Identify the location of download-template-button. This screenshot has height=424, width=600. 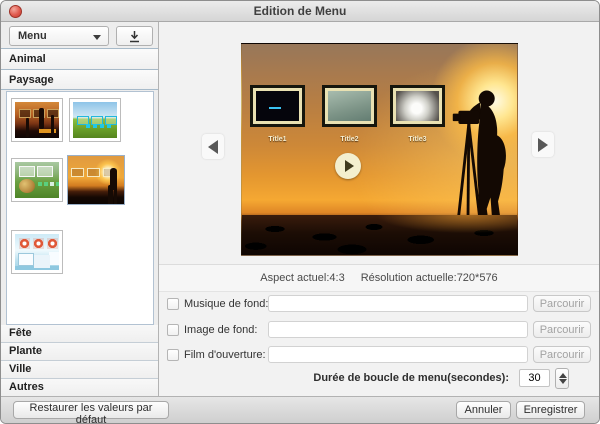
(134, 36).